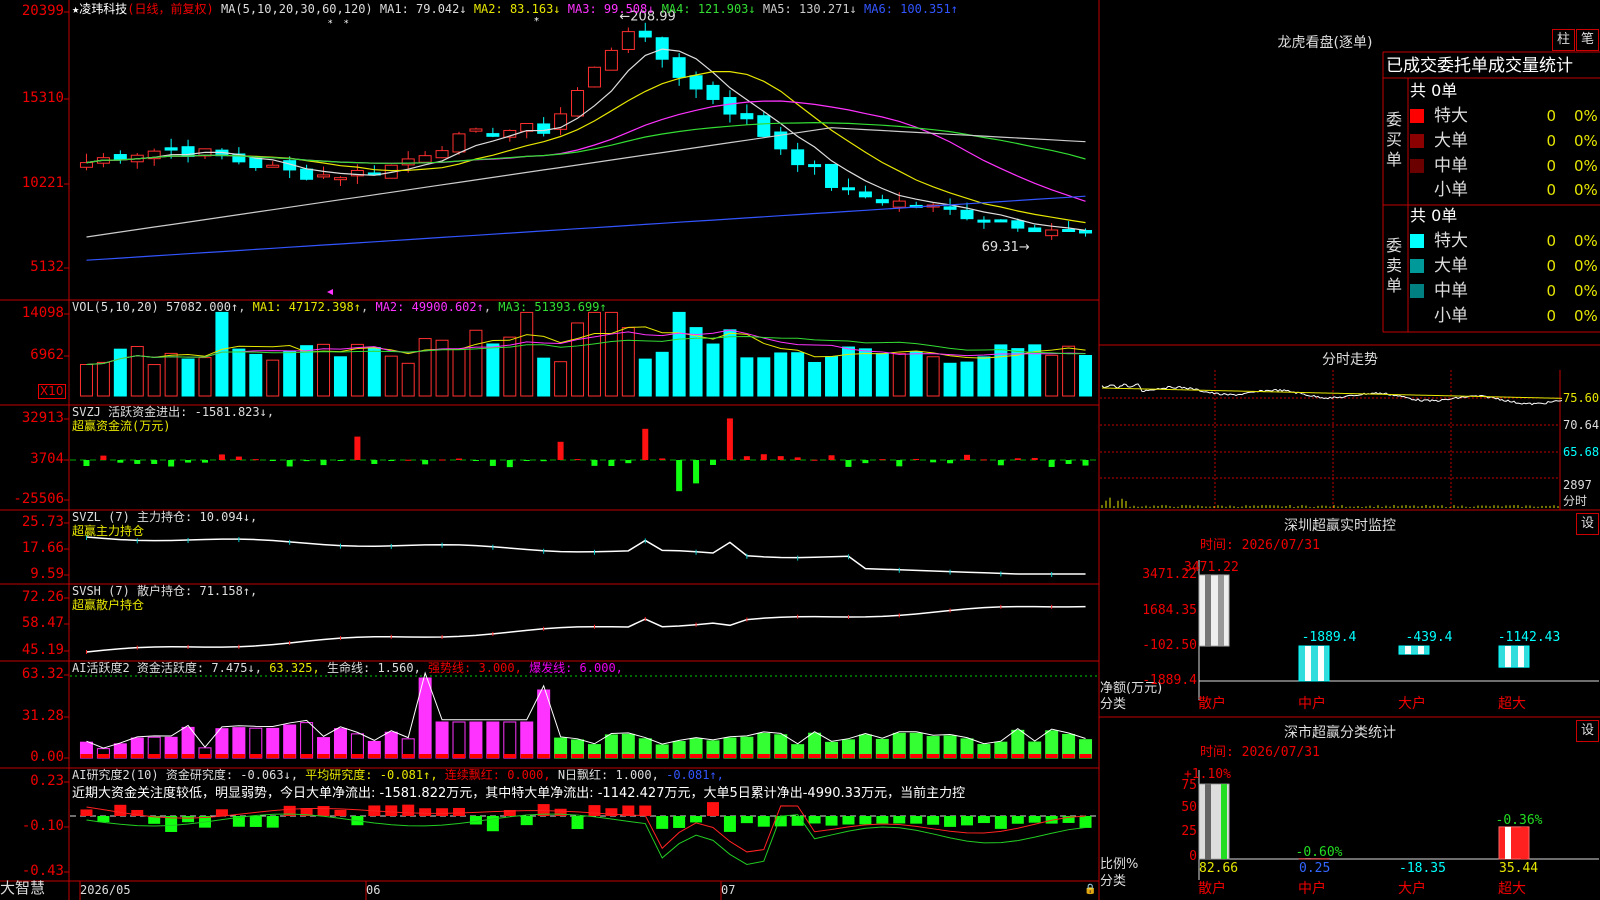  I want to click on ai2-ndays: N日飘红: 1.000,, so click(608, 775).